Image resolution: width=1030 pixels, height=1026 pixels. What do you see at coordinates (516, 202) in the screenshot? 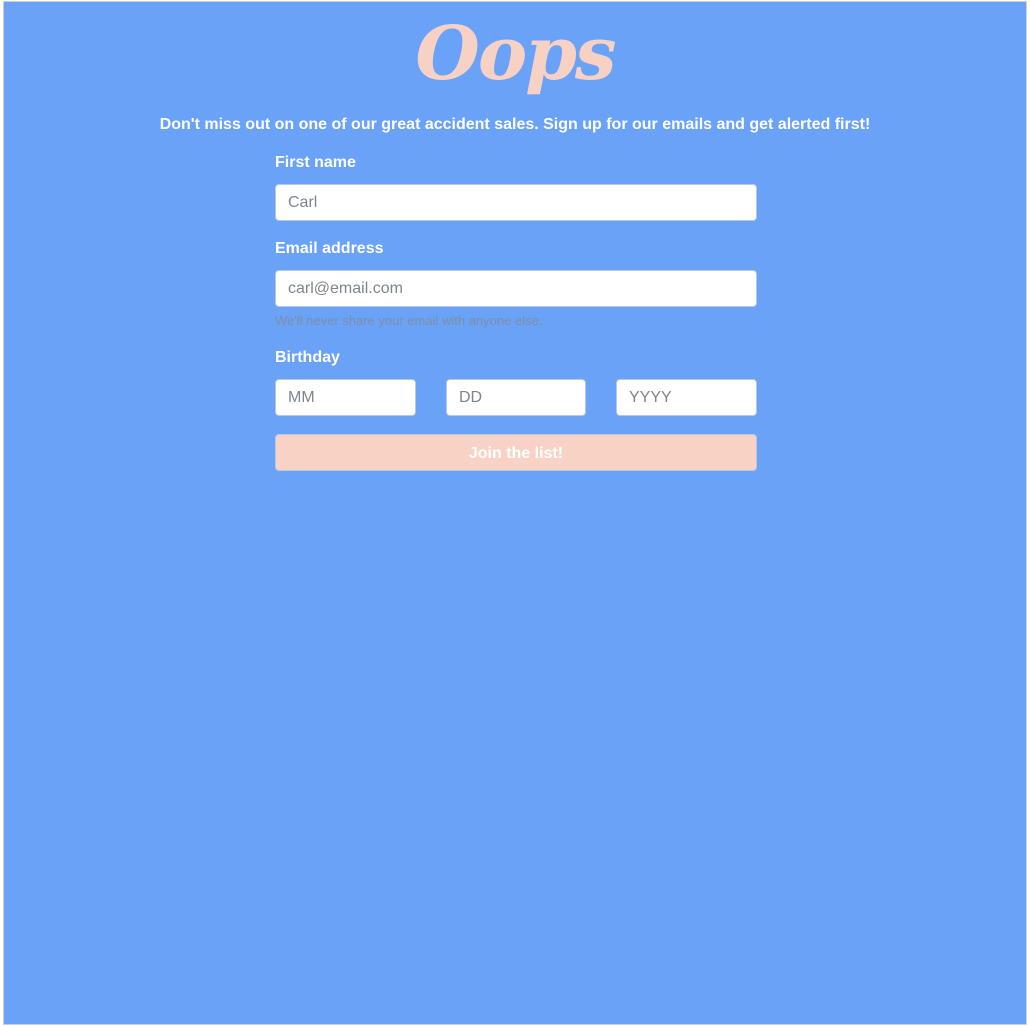
I see `first-name-input` at bounding box center [516, 202].